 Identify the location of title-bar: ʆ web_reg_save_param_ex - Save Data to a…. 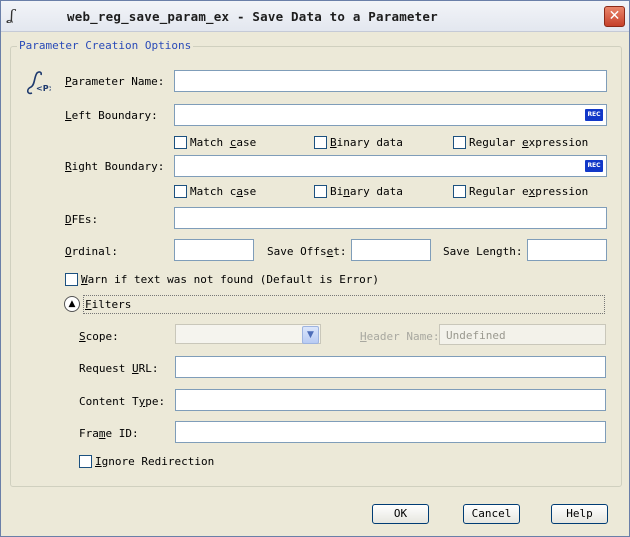
(315, 16).